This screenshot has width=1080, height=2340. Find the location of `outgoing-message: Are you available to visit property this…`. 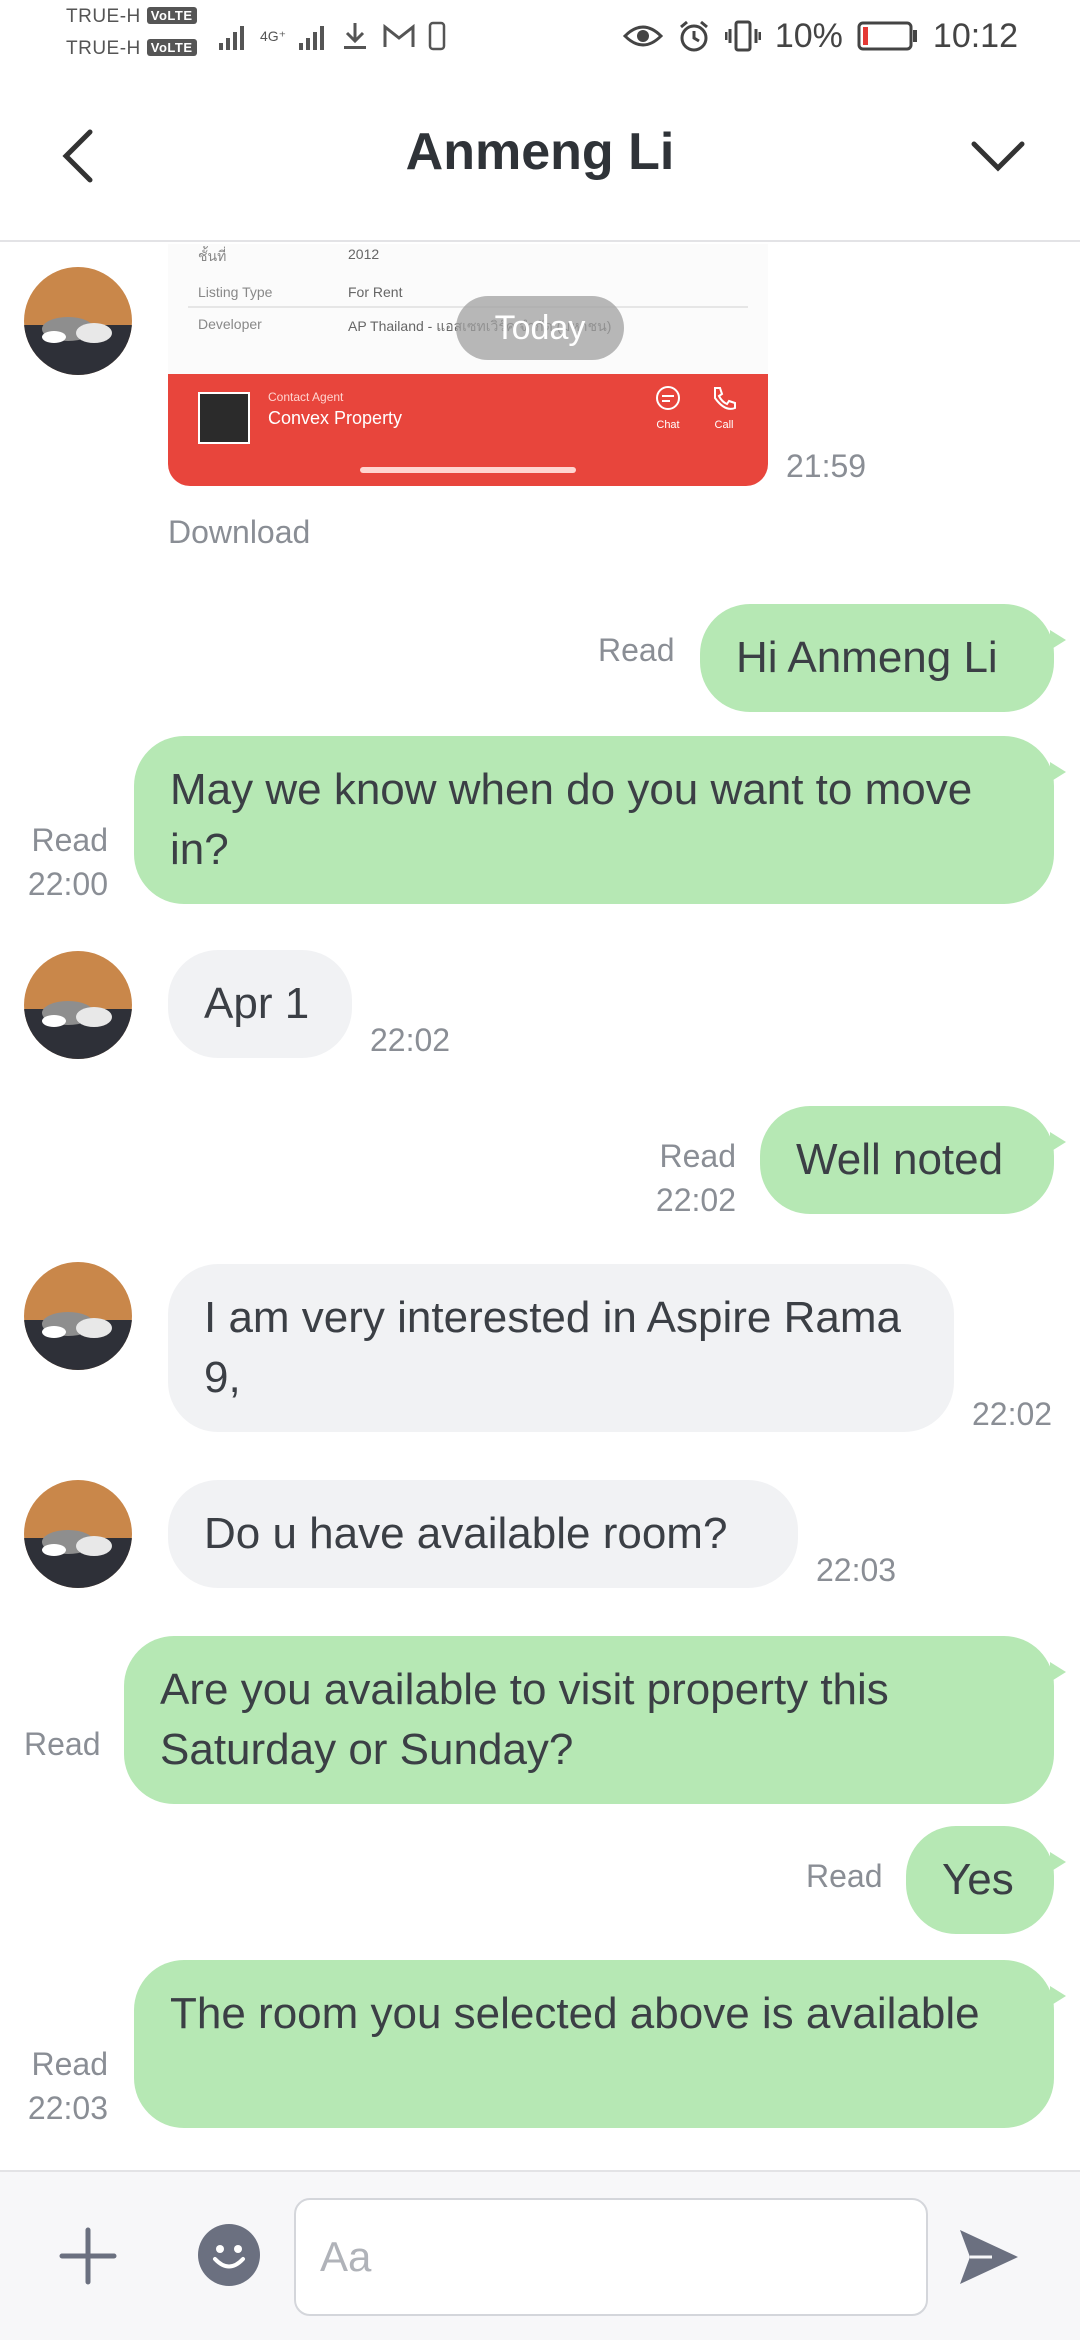

outgoing-message: Are you available to visit property this… is located at coordinates (595, 1720).